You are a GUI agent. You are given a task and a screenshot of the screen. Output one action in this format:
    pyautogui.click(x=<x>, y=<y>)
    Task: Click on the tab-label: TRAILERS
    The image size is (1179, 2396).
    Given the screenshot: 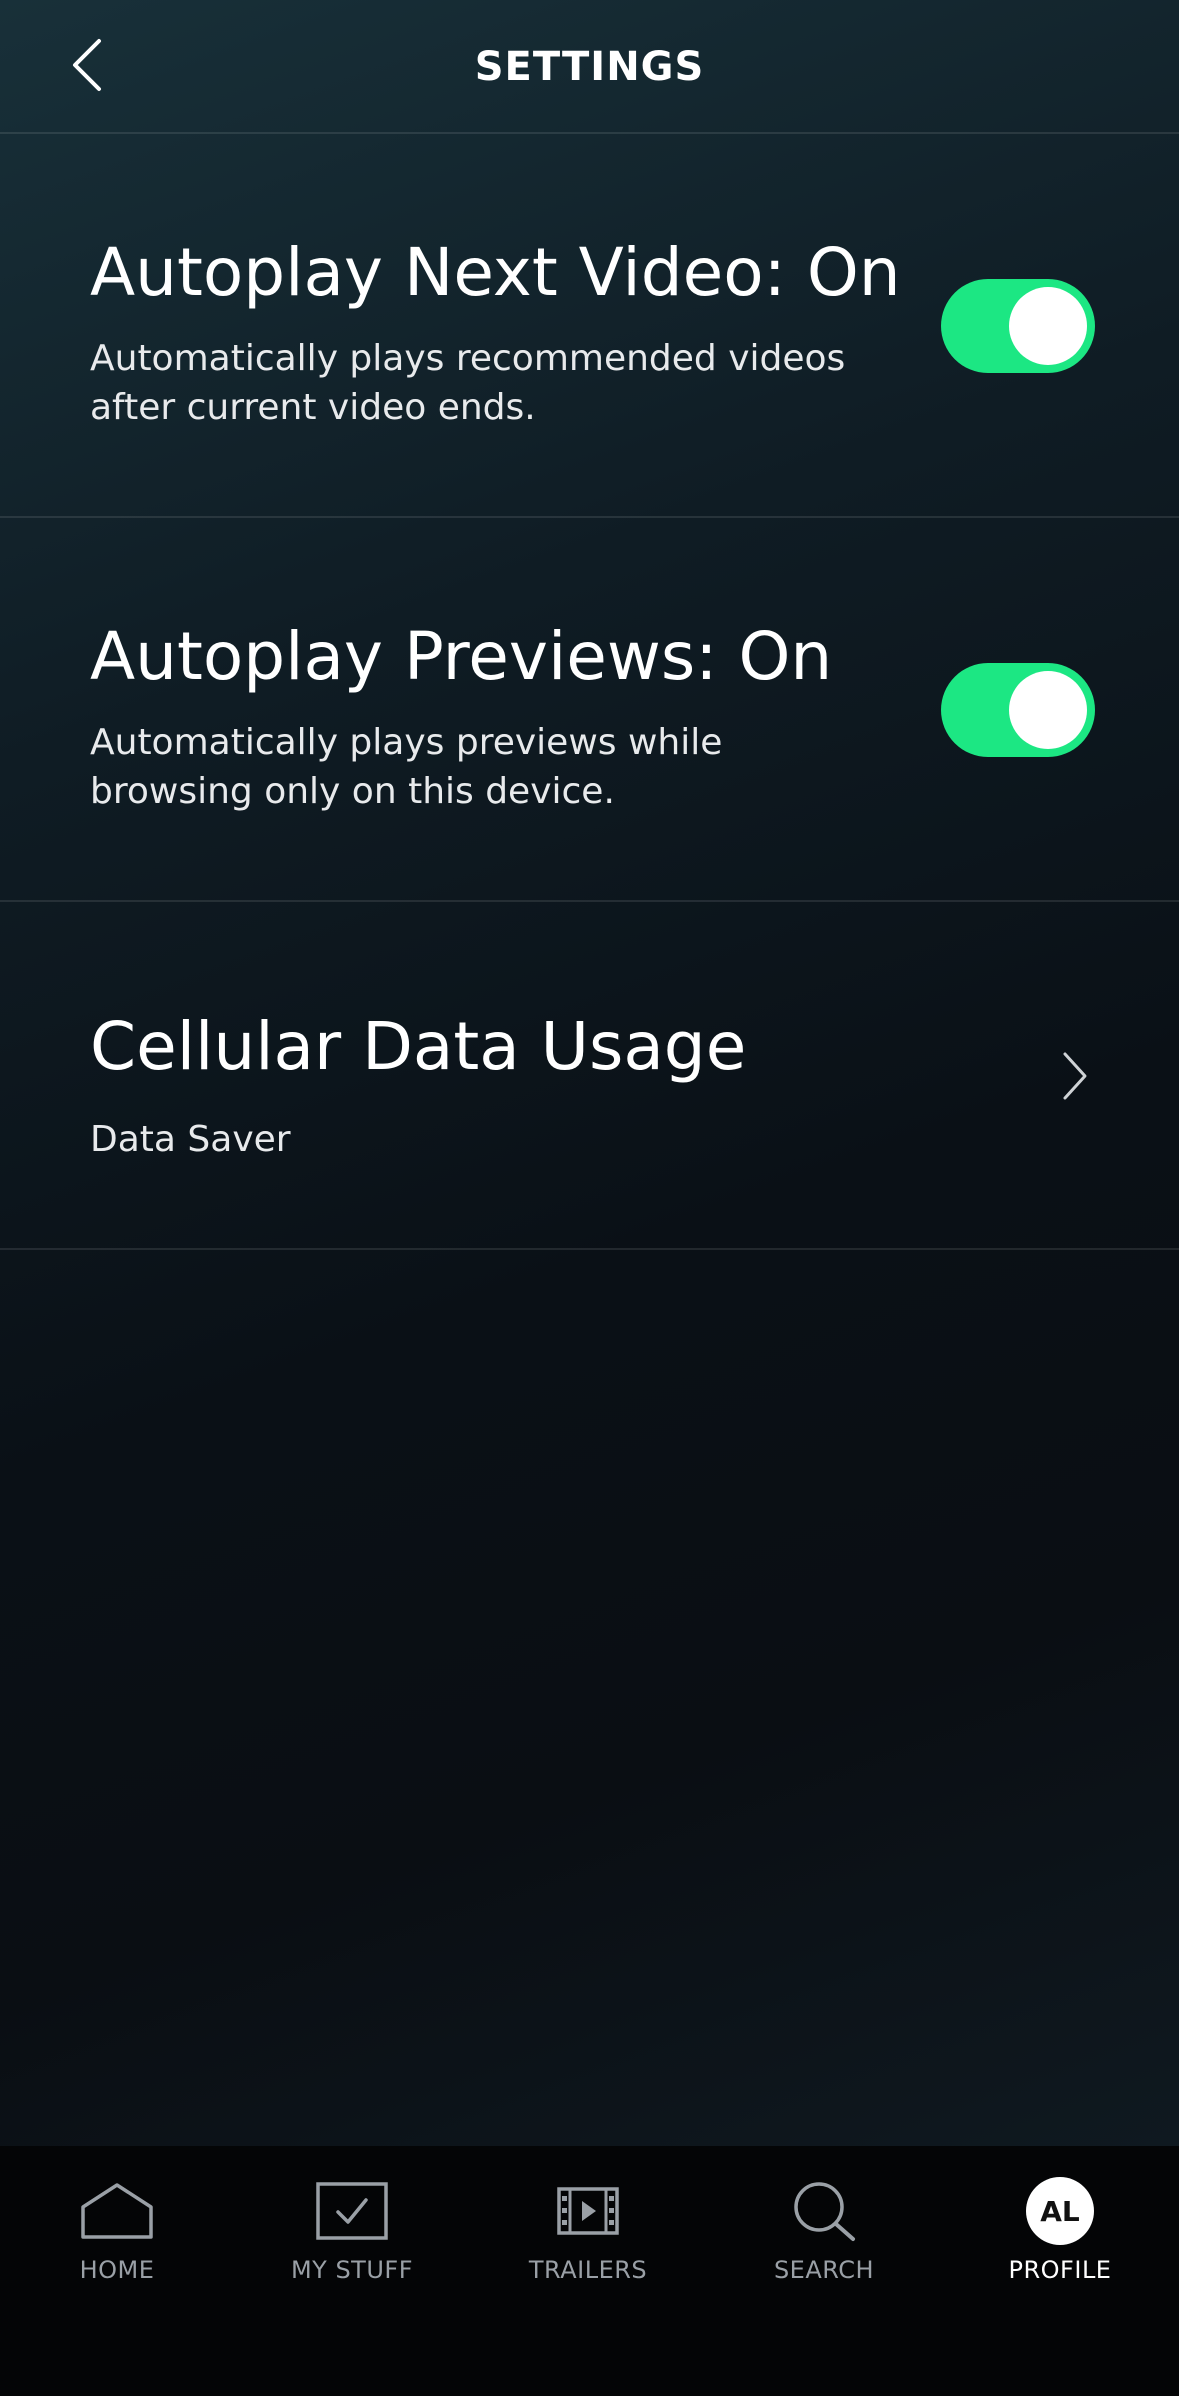 What is the action you would take?
    pyautogui.click(x=588, y=2270)
    